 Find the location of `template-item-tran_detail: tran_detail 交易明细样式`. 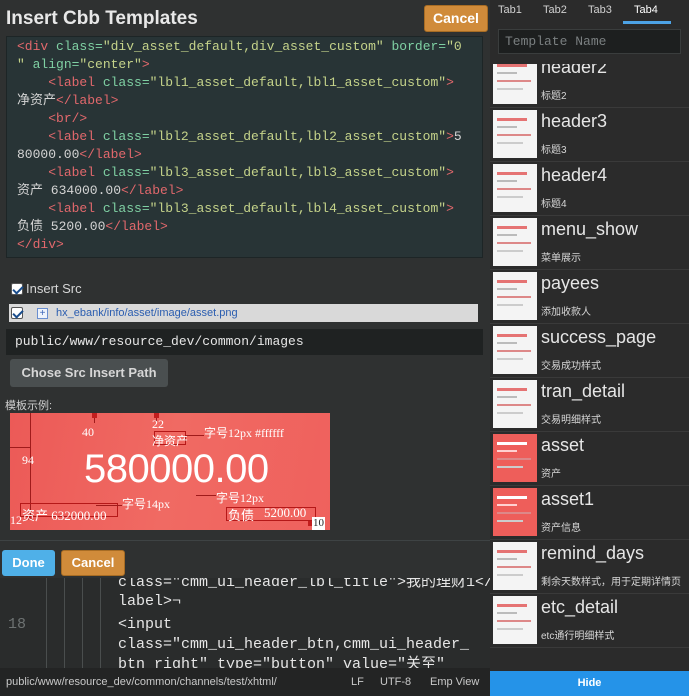

template-item-tran_detail: tran_detail 交易明细样式 is located at coordinates (589, 405).